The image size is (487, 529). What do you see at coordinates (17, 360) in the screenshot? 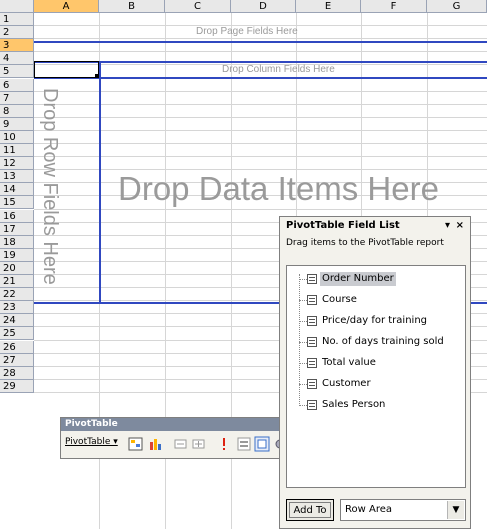
I see `row-header-27: 27` at bounding box center [17, 360].